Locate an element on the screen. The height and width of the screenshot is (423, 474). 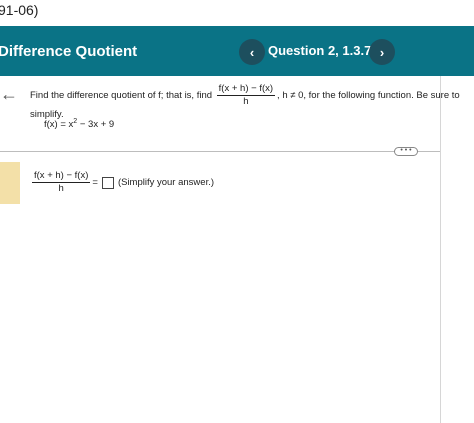
answer-fraction: f(x + h) − f(x) h is located at coordinates (61, 182).